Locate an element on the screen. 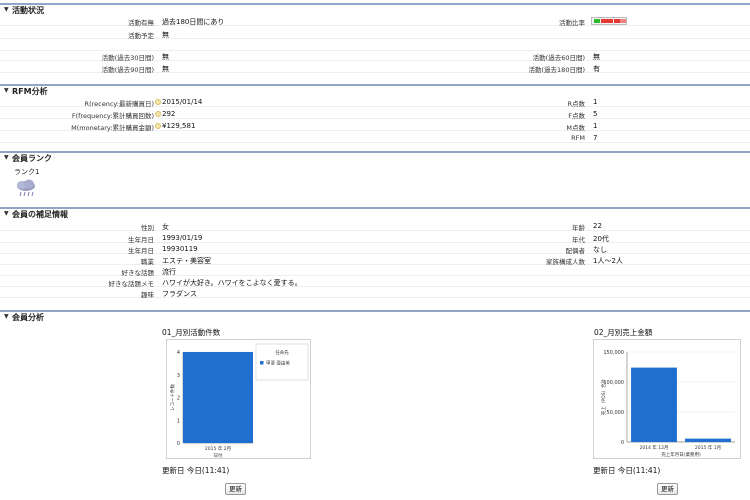  field-label: 活動予定 is located at coordinates (141, 36).